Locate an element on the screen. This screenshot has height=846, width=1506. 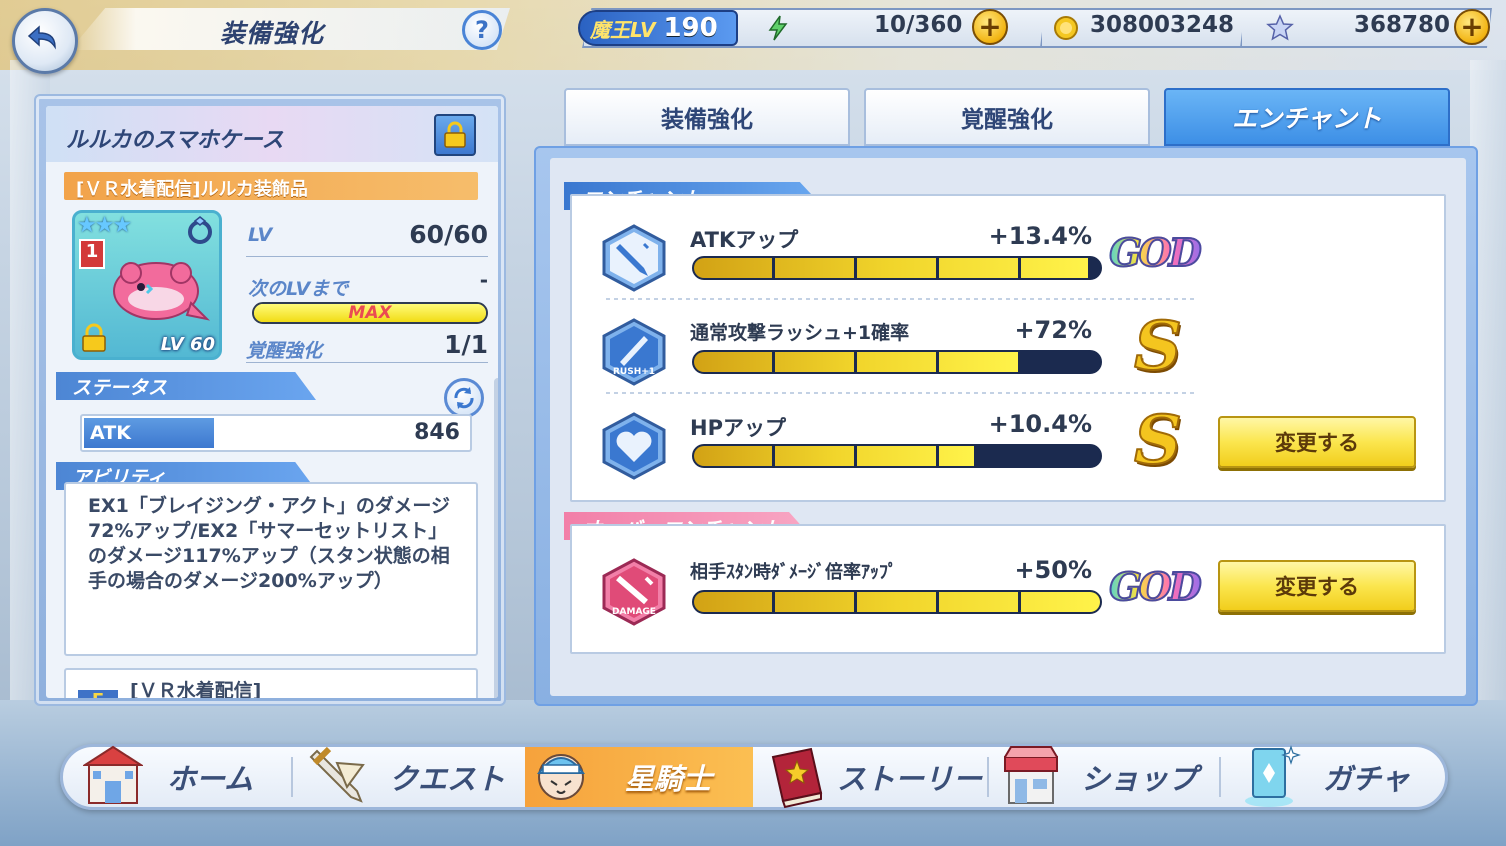
nav-gacha: ガチャ is located at coordinates (1334, 776).